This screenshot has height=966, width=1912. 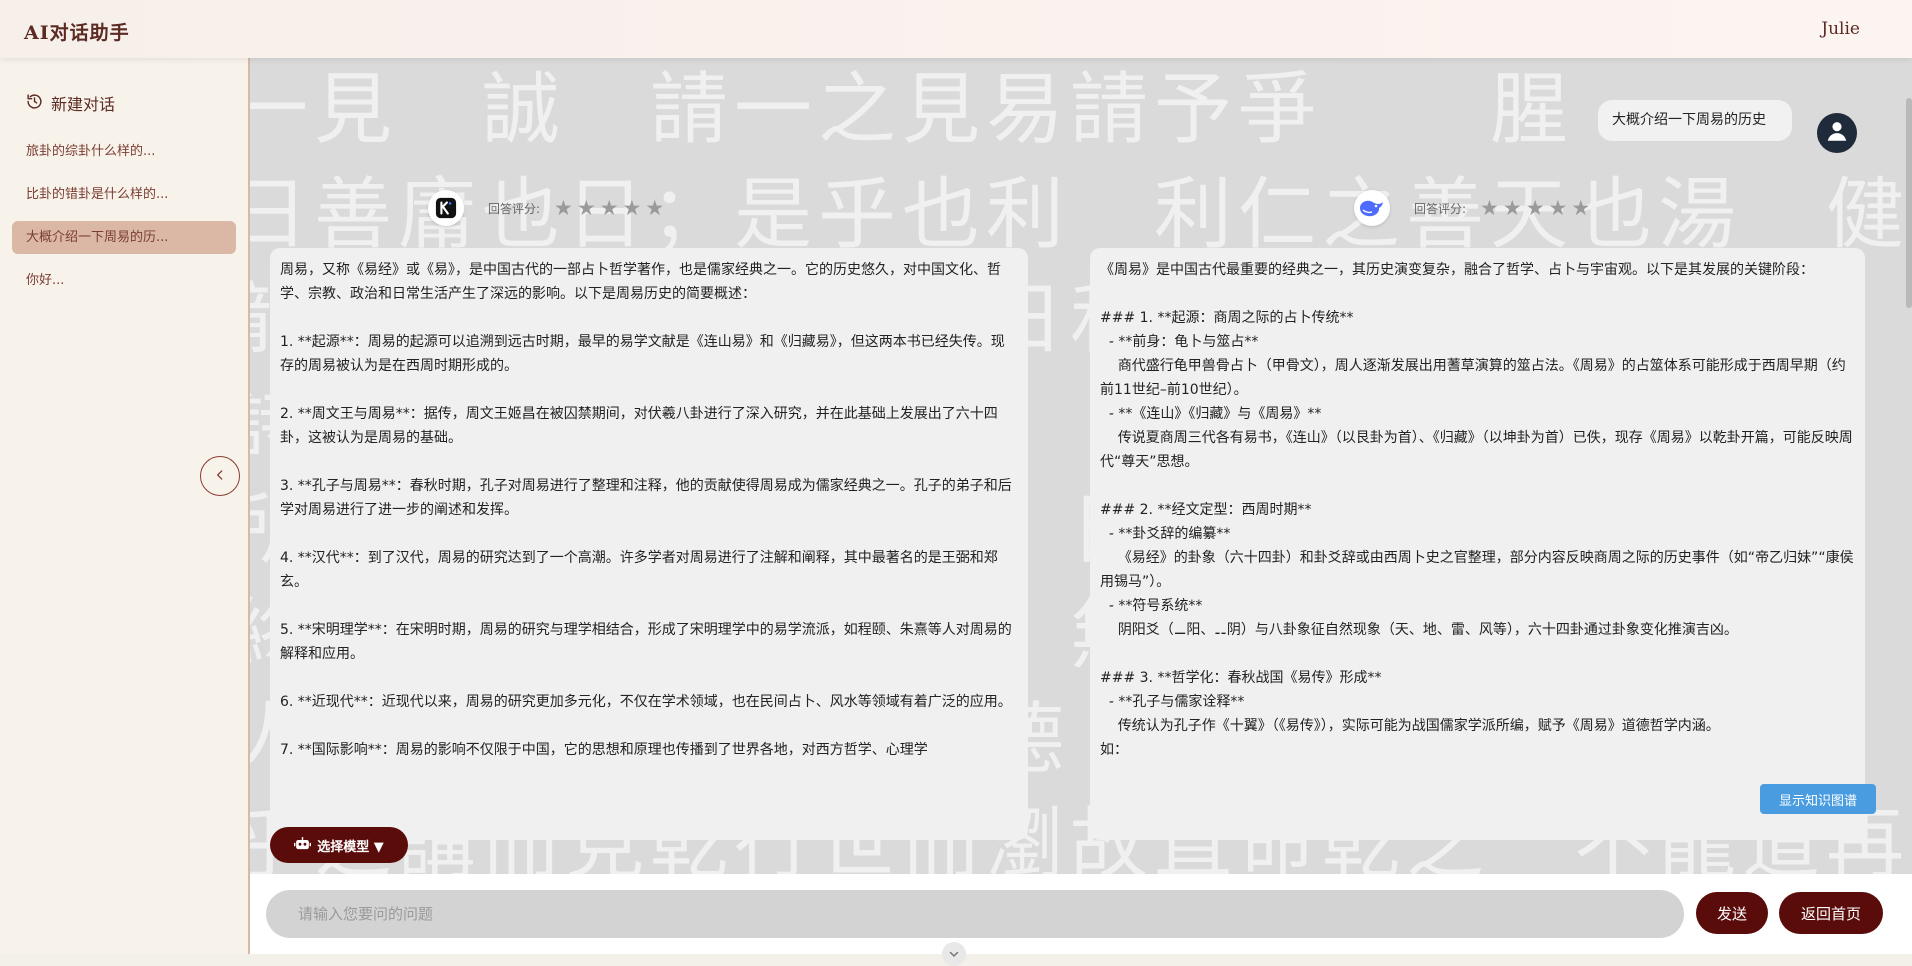 I want to click on user-avatar, so click(x=1837, y=133).